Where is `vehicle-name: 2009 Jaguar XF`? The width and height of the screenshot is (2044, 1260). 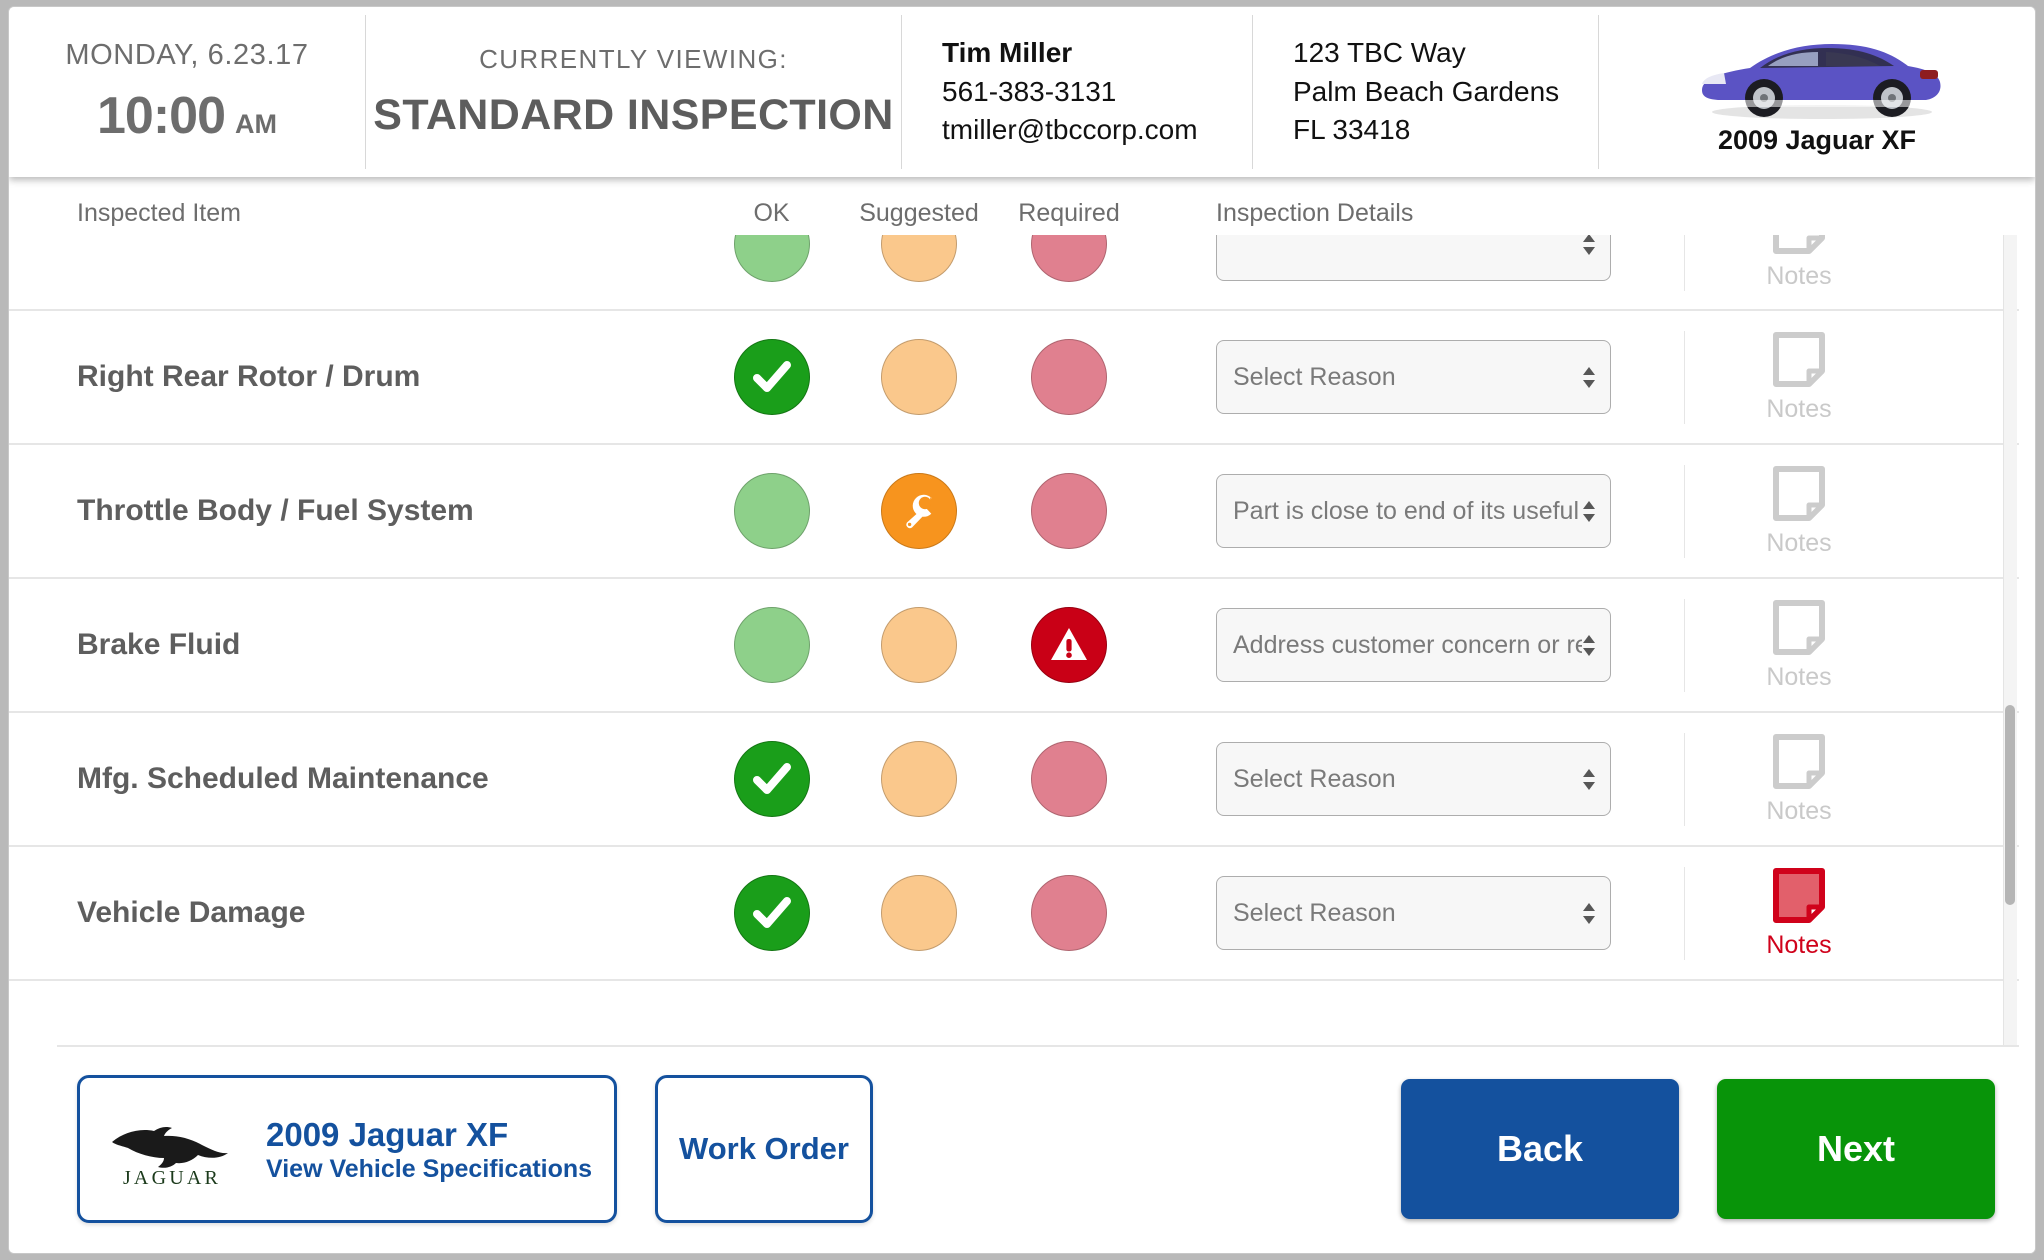
vehicle-name: 2009 Jaguar XF is located at coordinates (1817, 140).